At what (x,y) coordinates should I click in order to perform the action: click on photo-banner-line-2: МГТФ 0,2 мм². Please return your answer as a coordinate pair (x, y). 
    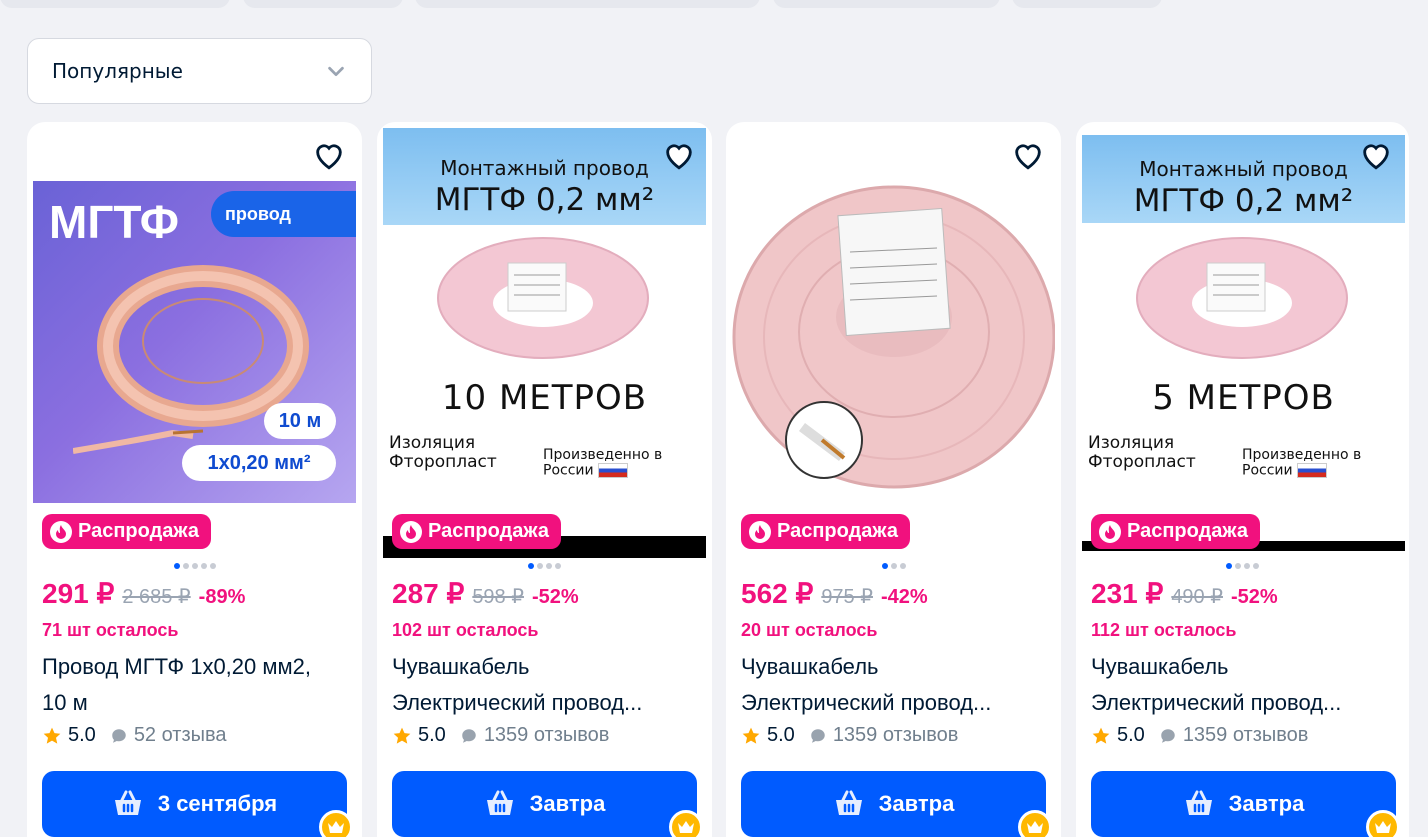
    Looking at the image, I should click on (544, 200).